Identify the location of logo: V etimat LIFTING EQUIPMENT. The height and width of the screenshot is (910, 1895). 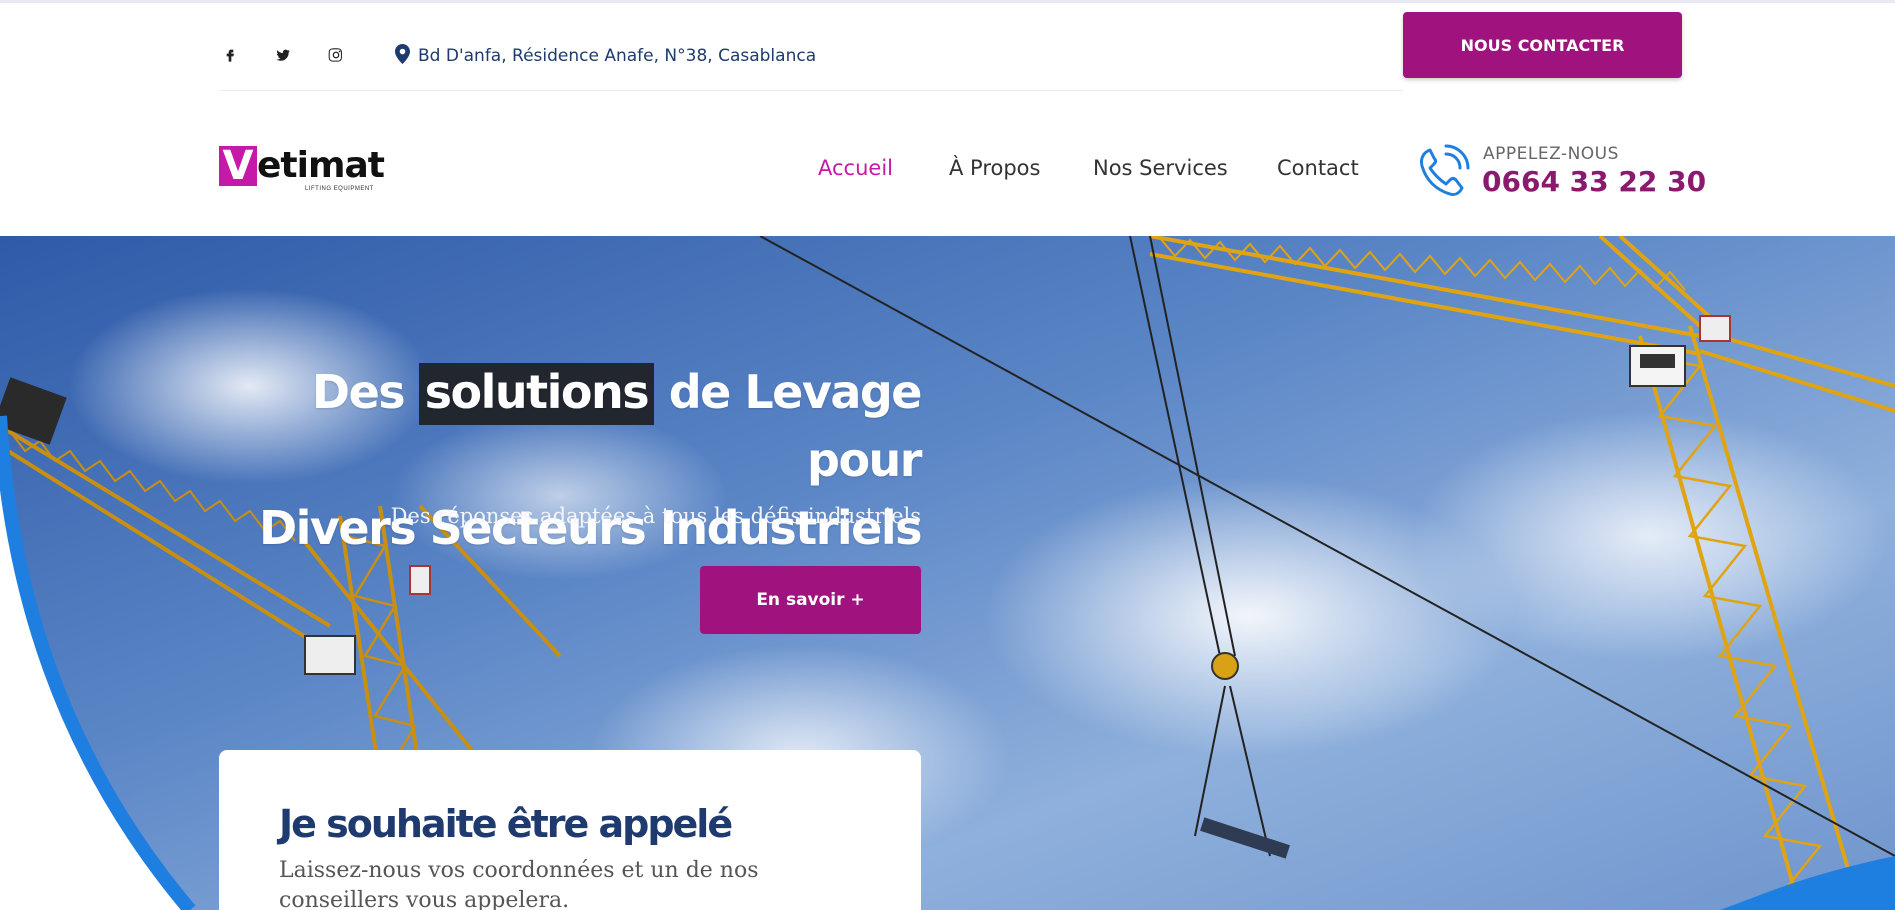
(302, 171).